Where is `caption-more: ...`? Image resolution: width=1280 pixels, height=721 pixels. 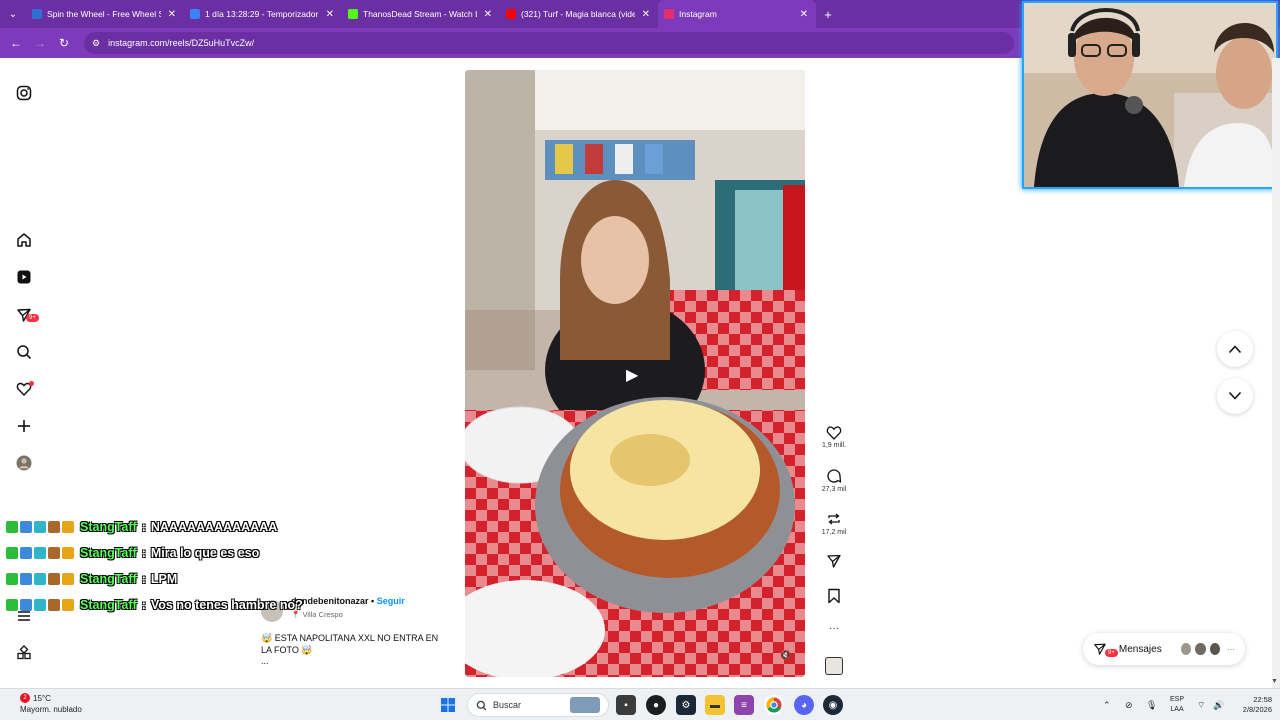
caption-more: ... is located at coordinates (265, 661).